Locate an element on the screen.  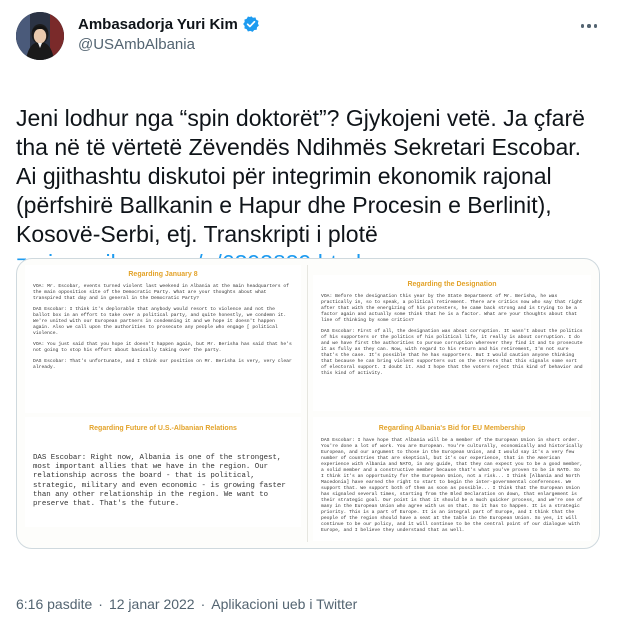
avatar is located at coordinates (40, 36).